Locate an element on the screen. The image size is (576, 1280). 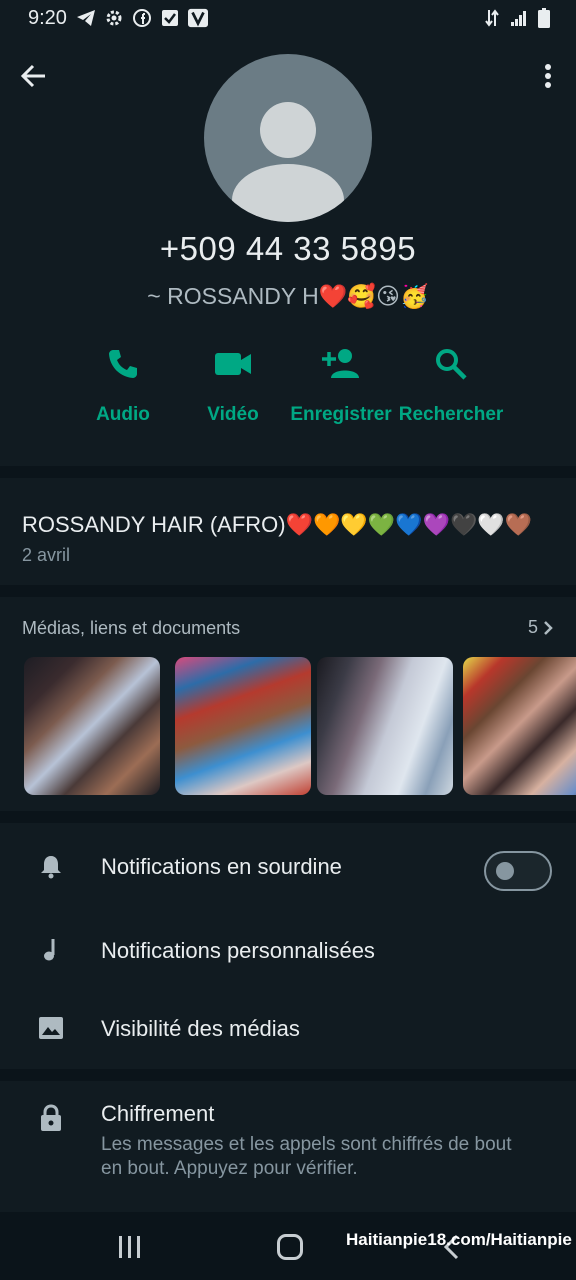
phone-icon is located at coordinates (123, 364).